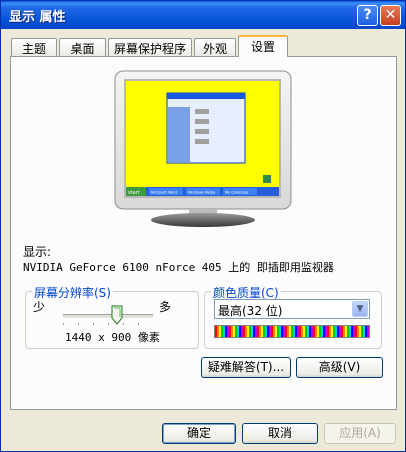  What do you see at coordinates (112, 337) in the screenshot?
I see `resolution-value: 1440 x 900 像素` at bounding box center [112, 337].